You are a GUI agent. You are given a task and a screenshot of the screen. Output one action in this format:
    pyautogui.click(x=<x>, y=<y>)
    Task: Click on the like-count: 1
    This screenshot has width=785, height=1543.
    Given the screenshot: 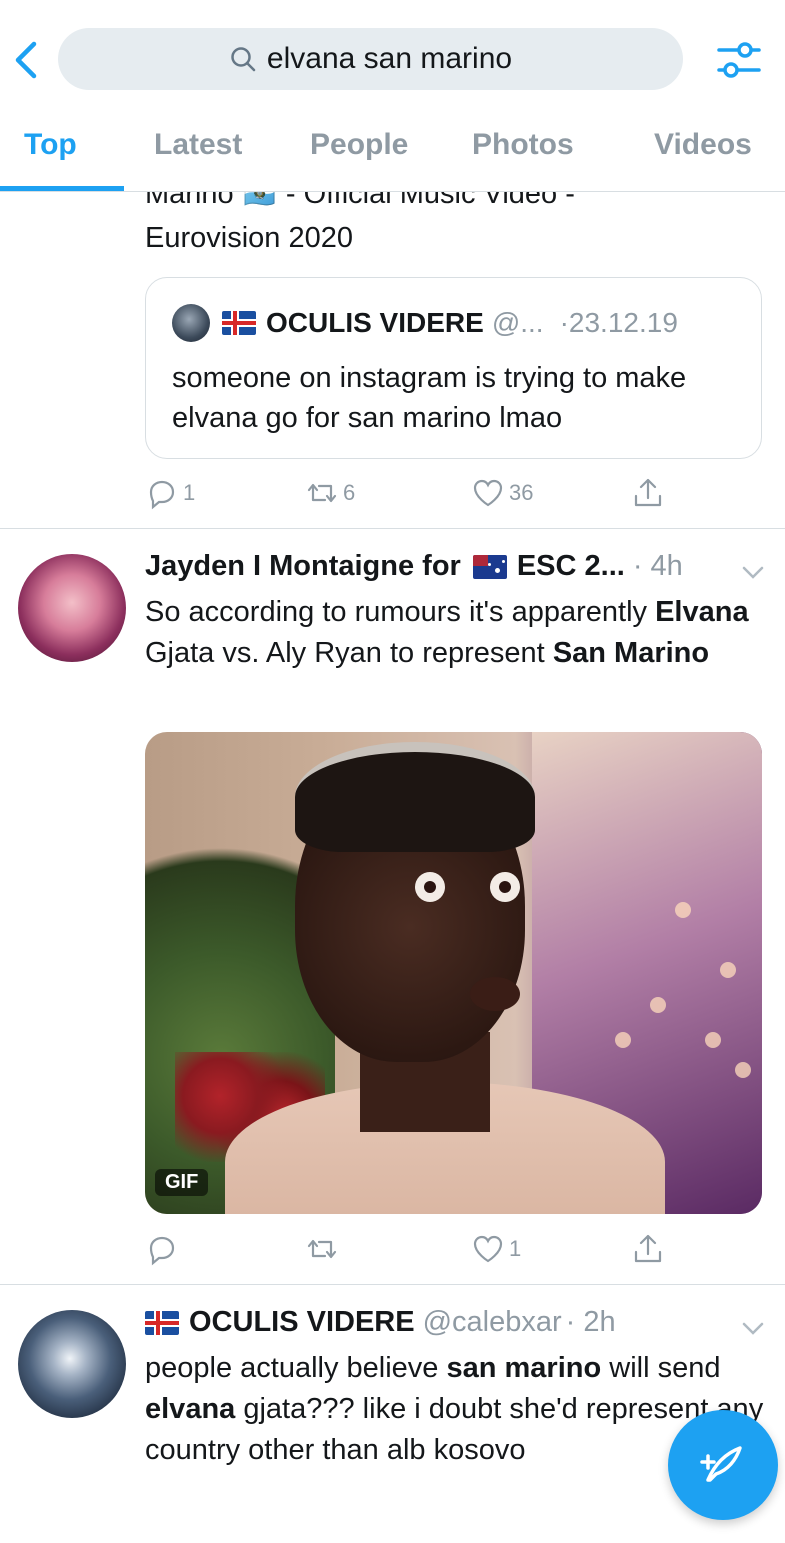 What is the action you would take?
    pyautogui.click(x=515, y=1248)
    